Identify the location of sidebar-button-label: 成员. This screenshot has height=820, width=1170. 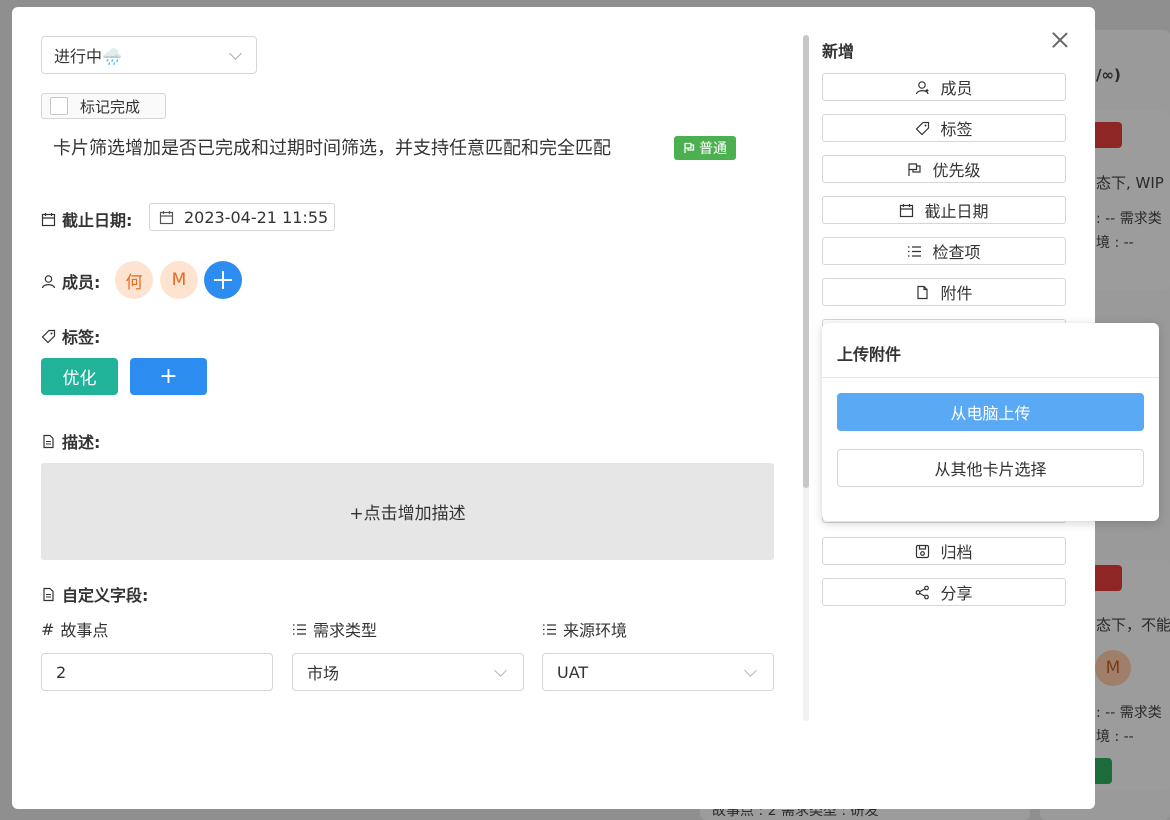
(956, 88).